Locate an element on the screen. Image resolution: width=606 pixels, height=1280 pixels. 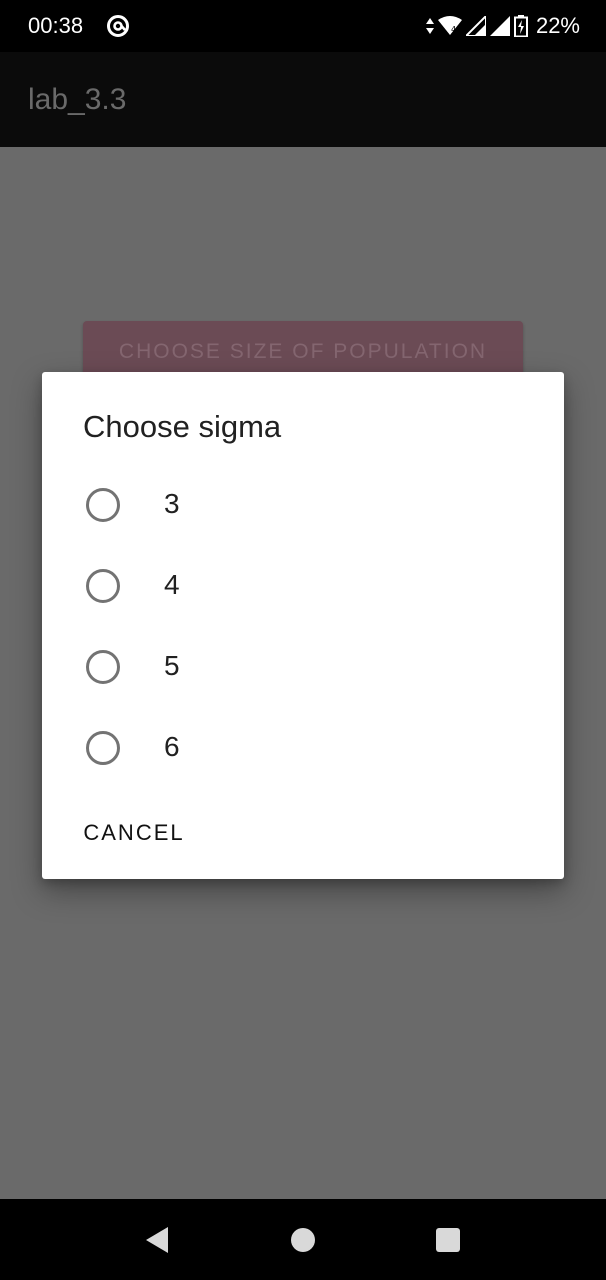
option-label: 3 is located at coordinates (172, 503).